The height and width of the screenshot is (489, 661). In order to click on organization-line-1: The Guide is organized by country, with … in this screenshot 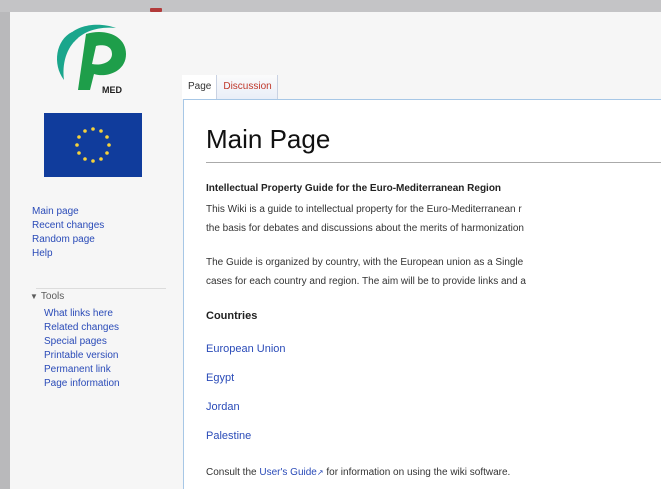, I will do `click(365, 262)`.